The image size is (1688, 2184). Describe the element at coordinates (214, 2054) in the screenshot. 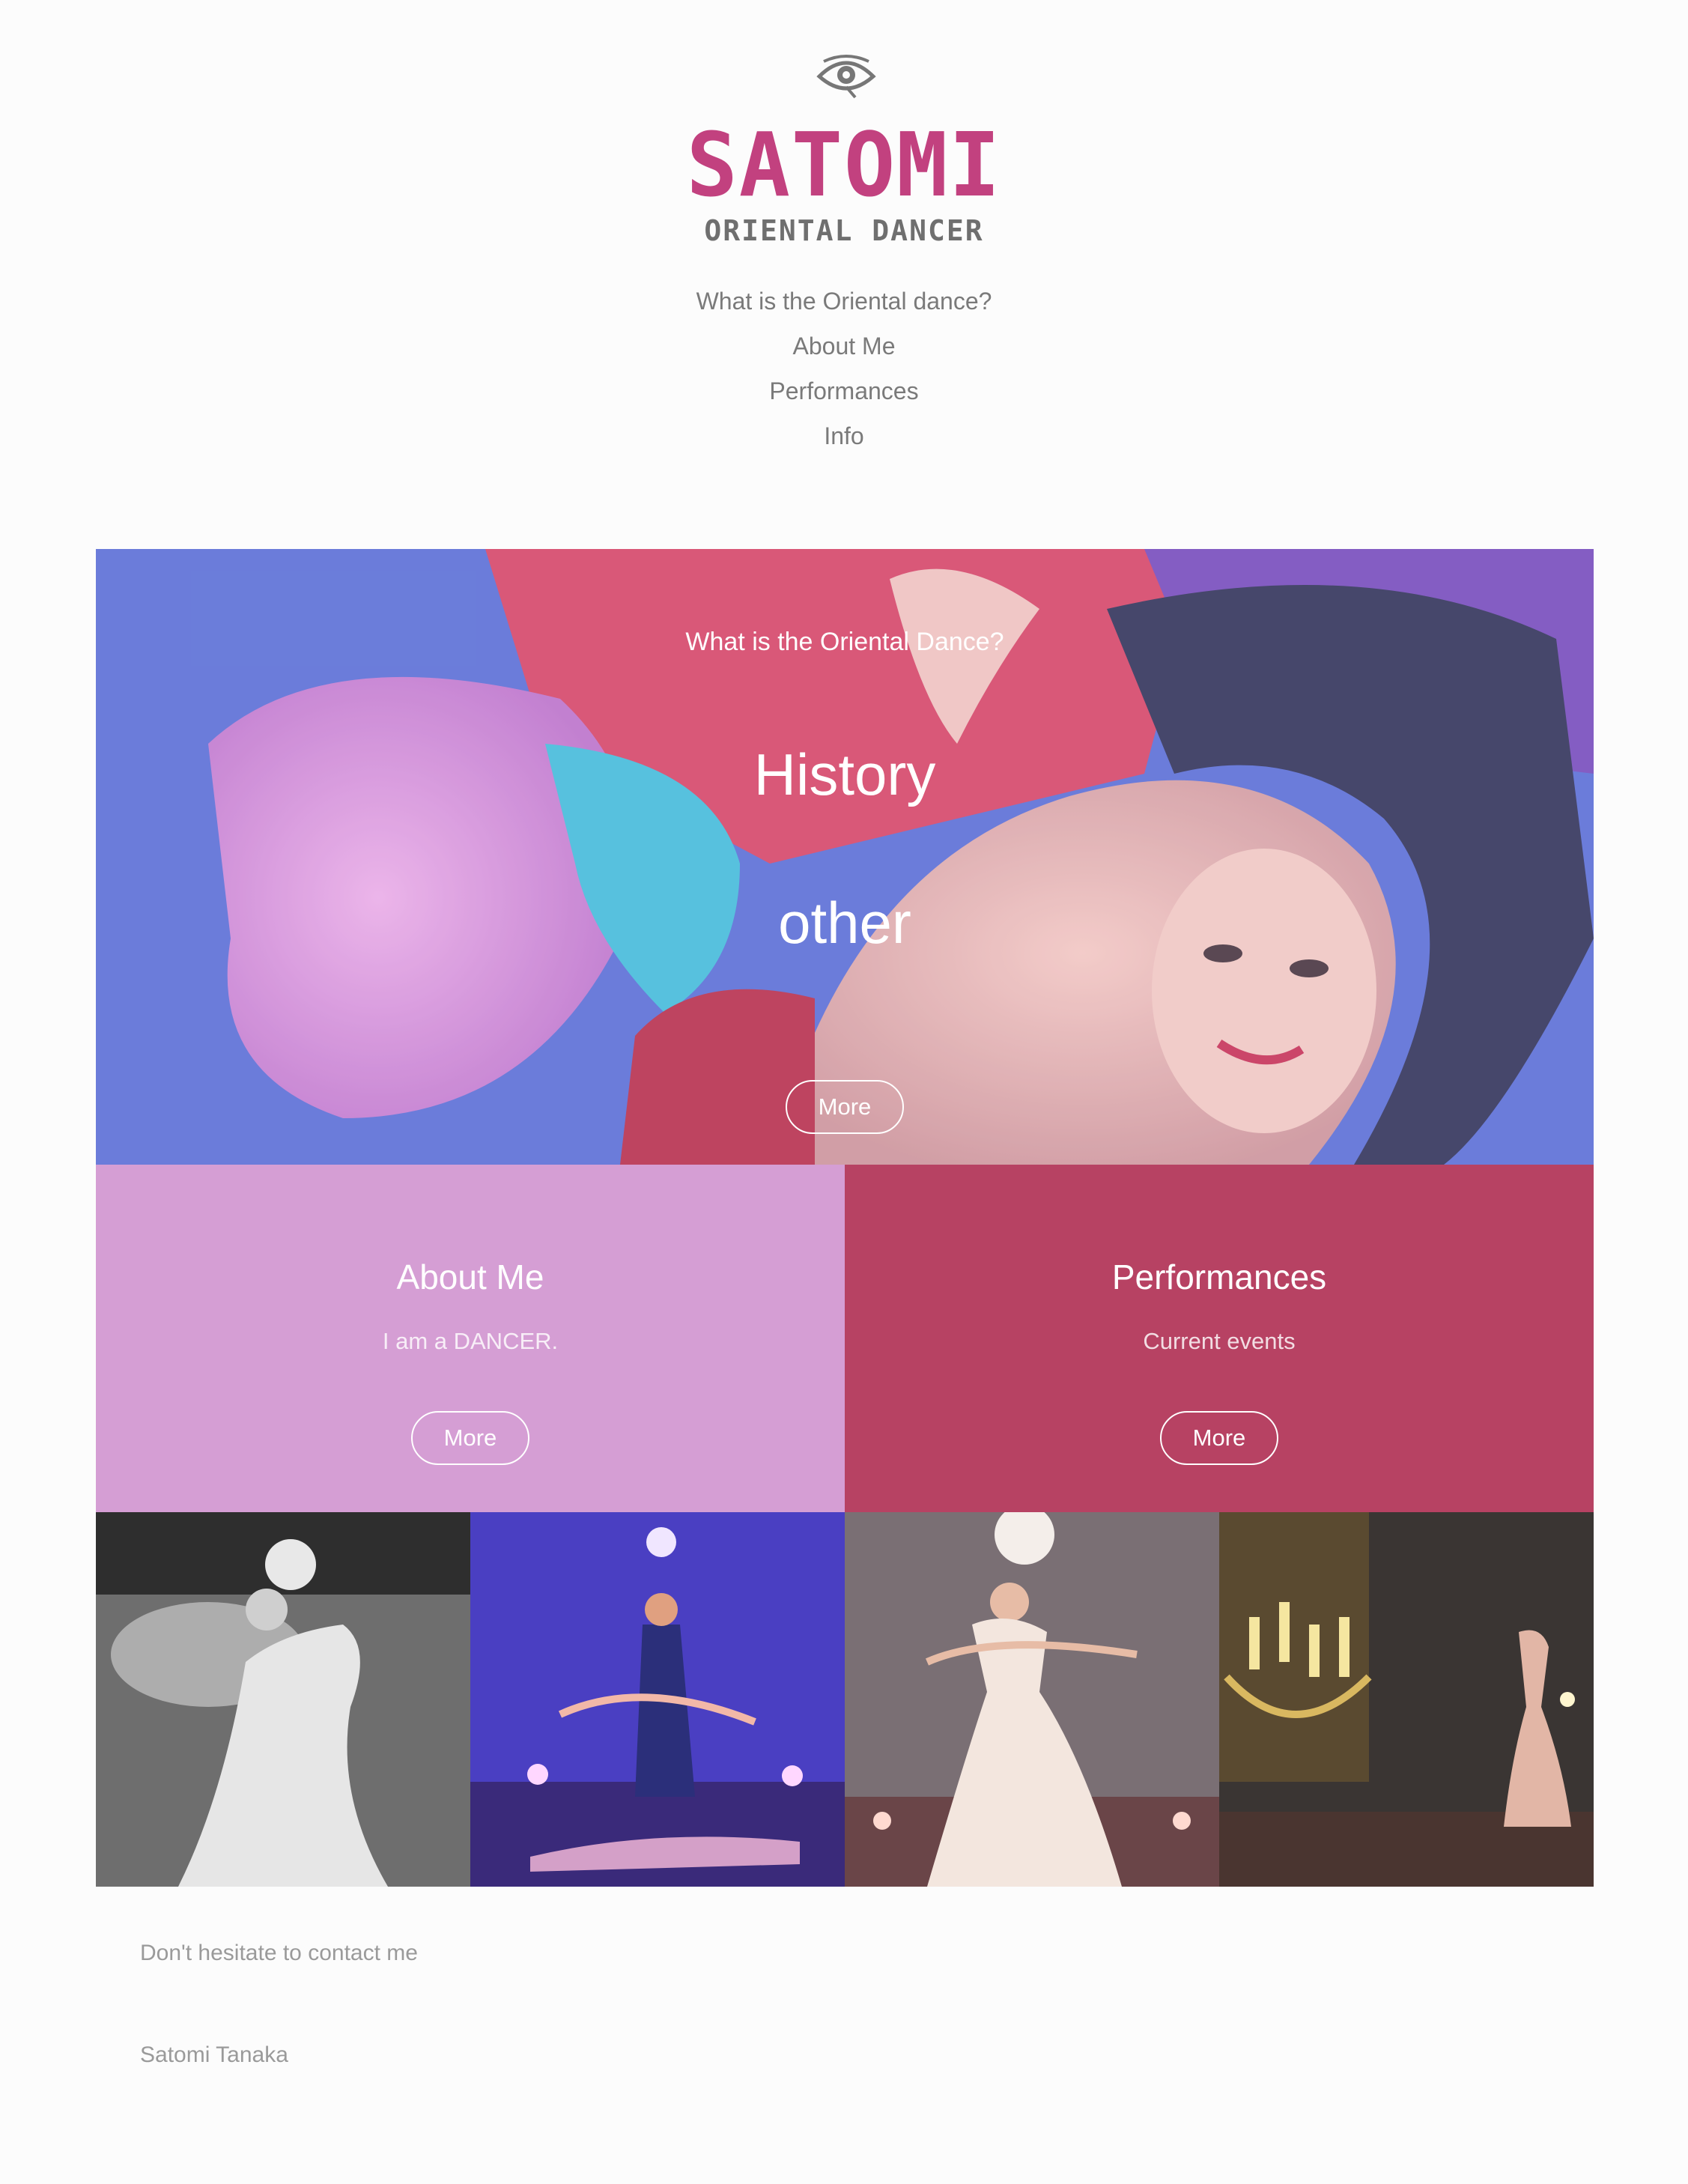

I see `owner-name: Satomi Tanaka` at that location.